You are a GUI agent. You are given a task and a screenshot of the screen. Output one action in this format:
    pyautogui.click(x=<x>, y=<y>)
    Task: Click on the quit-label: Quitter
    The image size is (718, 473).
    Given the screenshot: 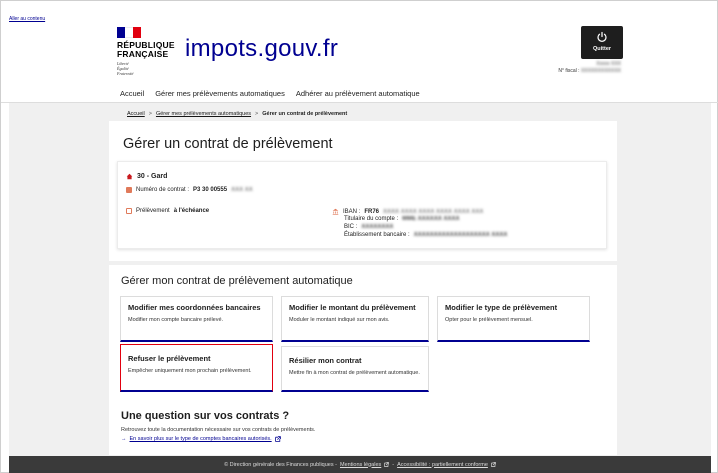 What is the action you would take?
    pyautogui.click(x=602, y=49)
    